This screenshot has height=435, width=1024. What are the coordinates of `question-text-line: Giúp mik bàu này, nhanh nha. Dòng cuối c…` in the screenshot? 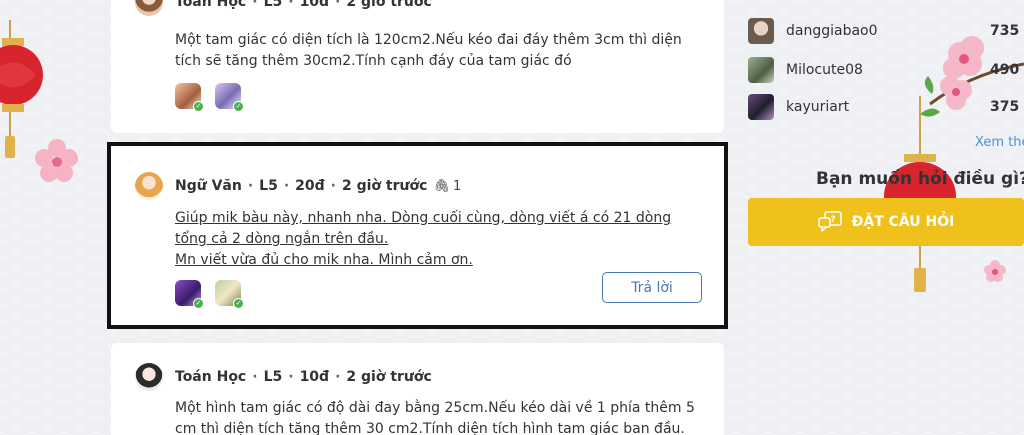 It's located at (423, 228).